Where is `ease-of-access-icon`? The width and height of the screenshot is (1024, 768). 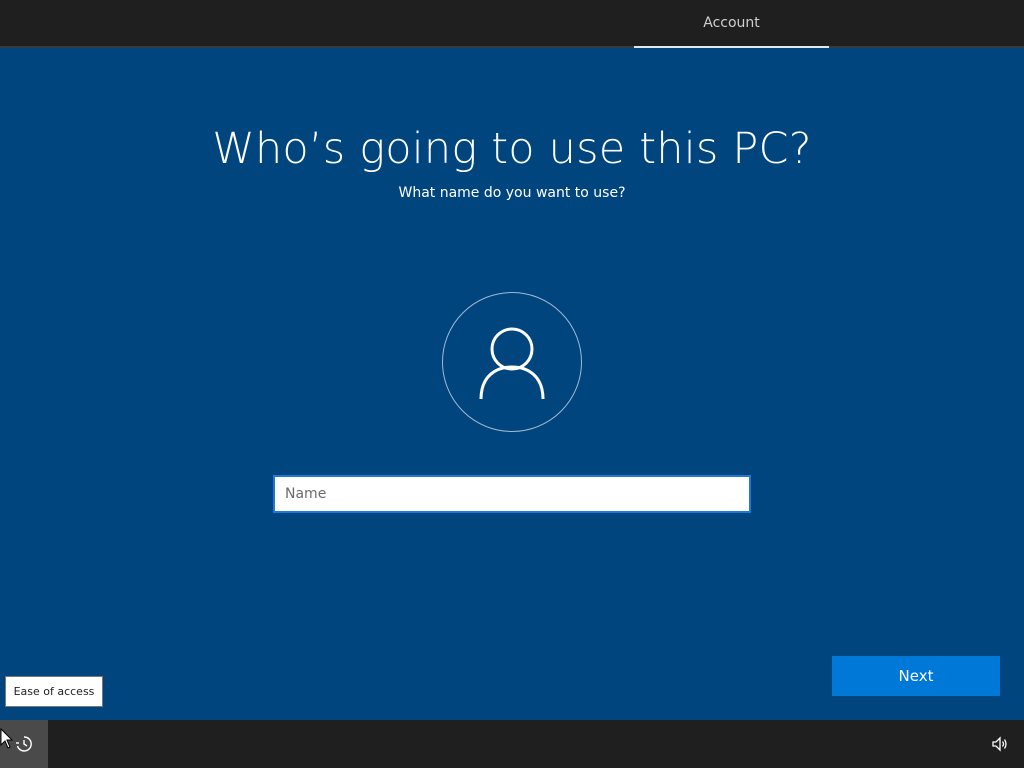
ease-of-access-icon is located at coordinates (24, 744).